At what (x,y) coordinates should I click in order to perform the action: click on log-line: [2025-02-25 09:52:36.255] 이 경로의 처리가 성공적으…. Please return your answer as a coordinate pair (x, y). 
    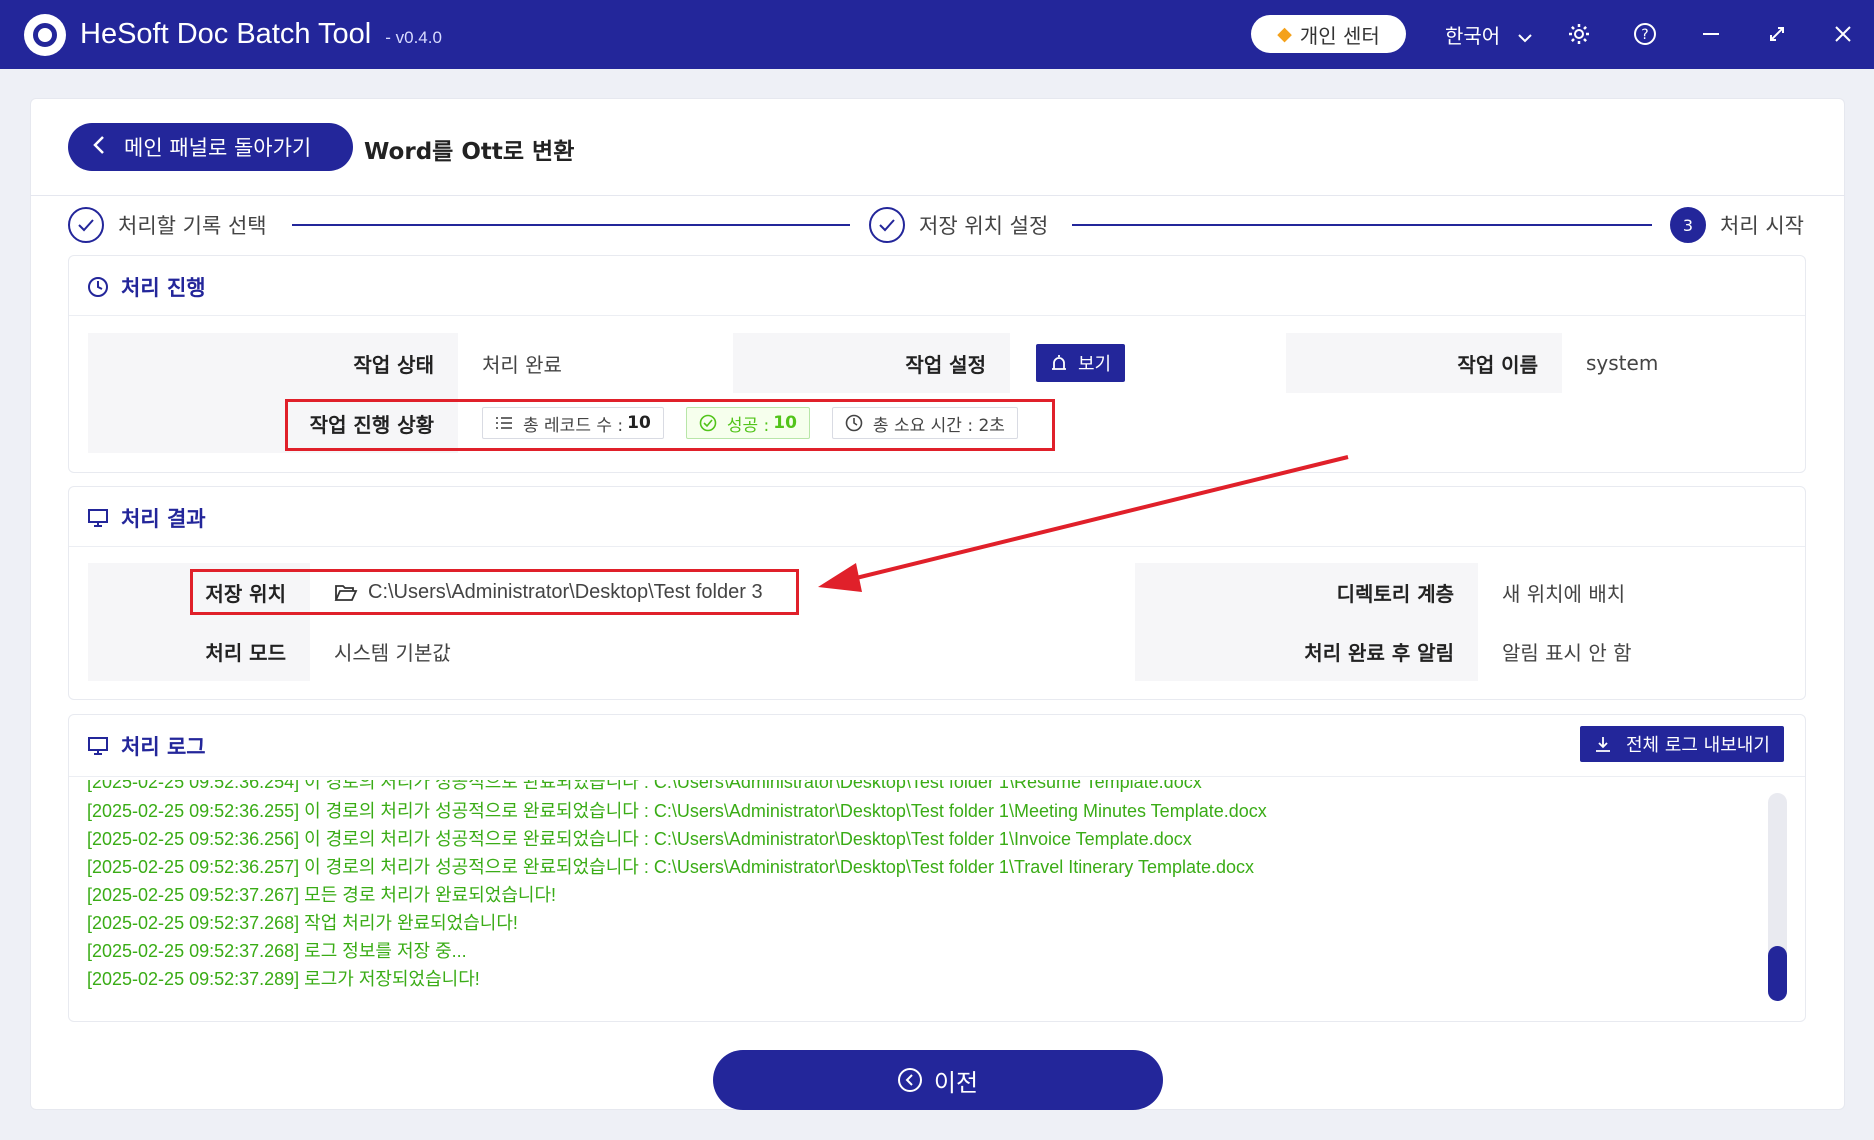
    Looking at the image, I should click on (677, 811).